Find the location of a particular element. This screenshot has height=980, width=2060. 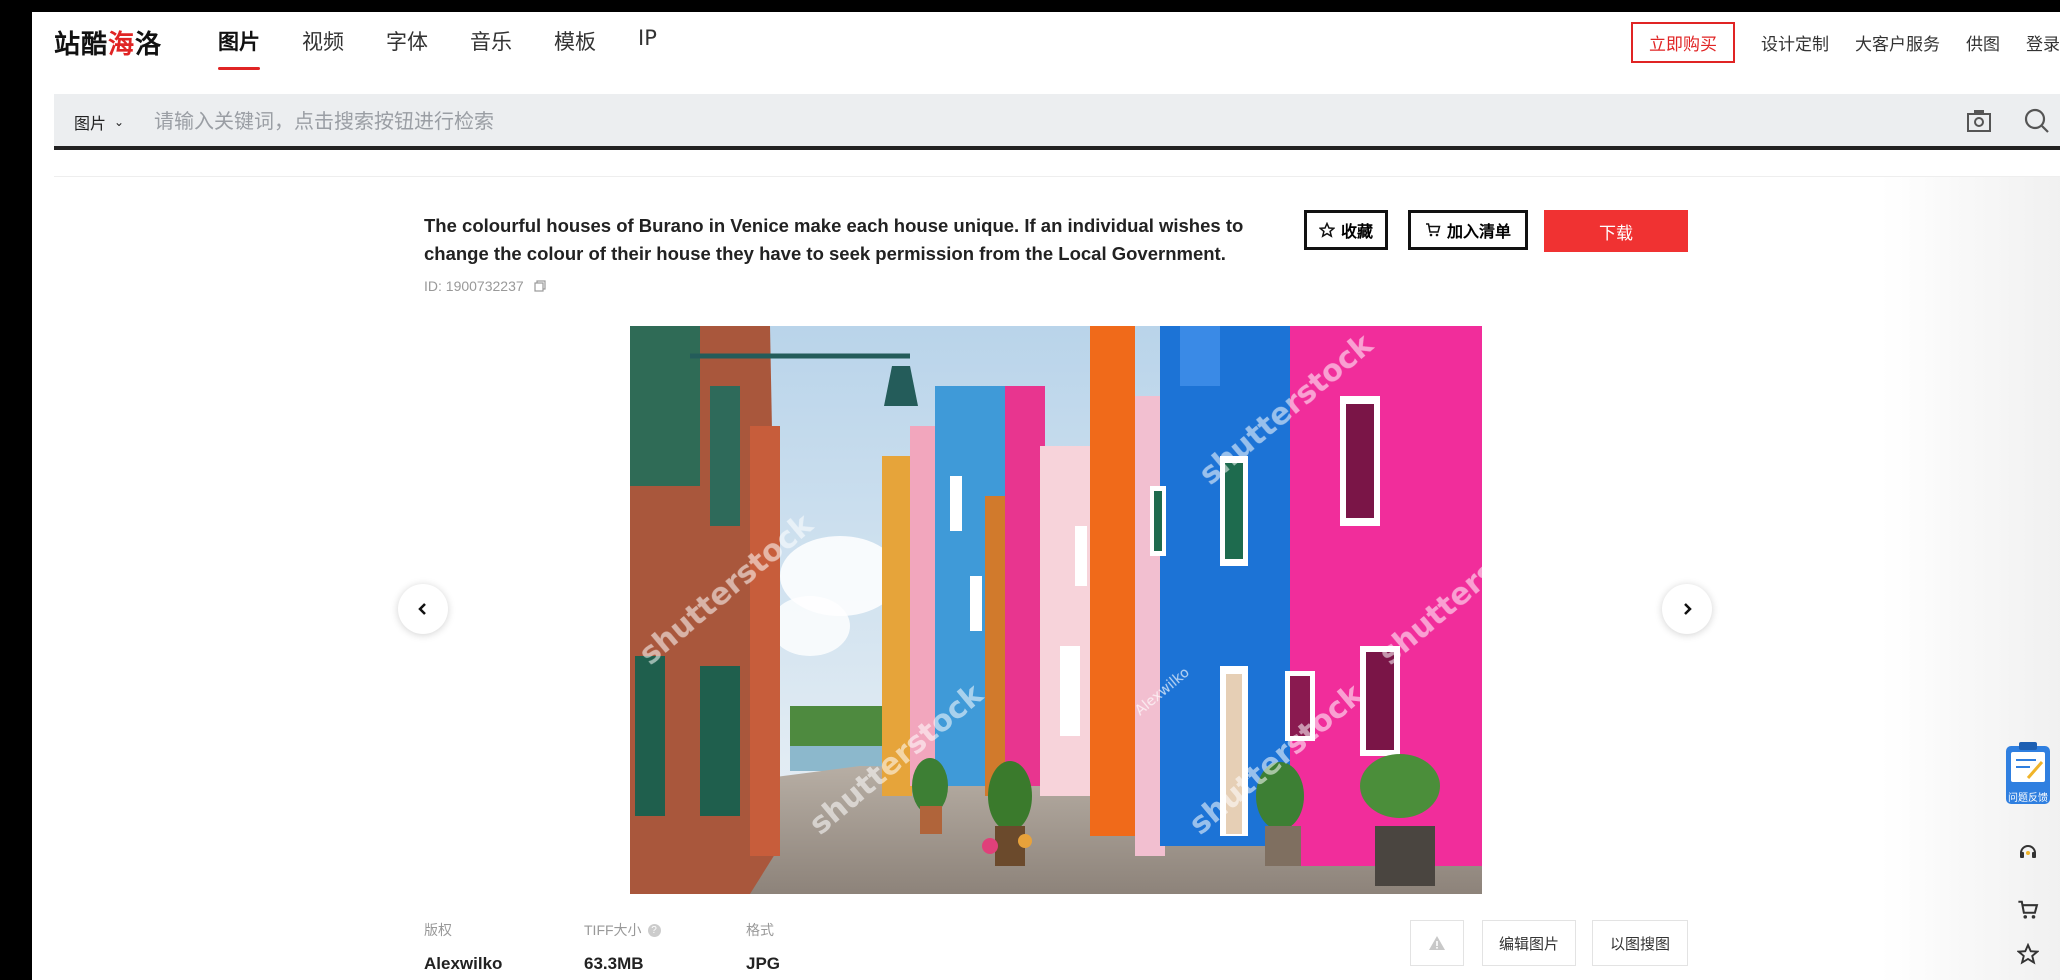

nav-link-contribute: 供图 is located at coordinates (1983, 42).